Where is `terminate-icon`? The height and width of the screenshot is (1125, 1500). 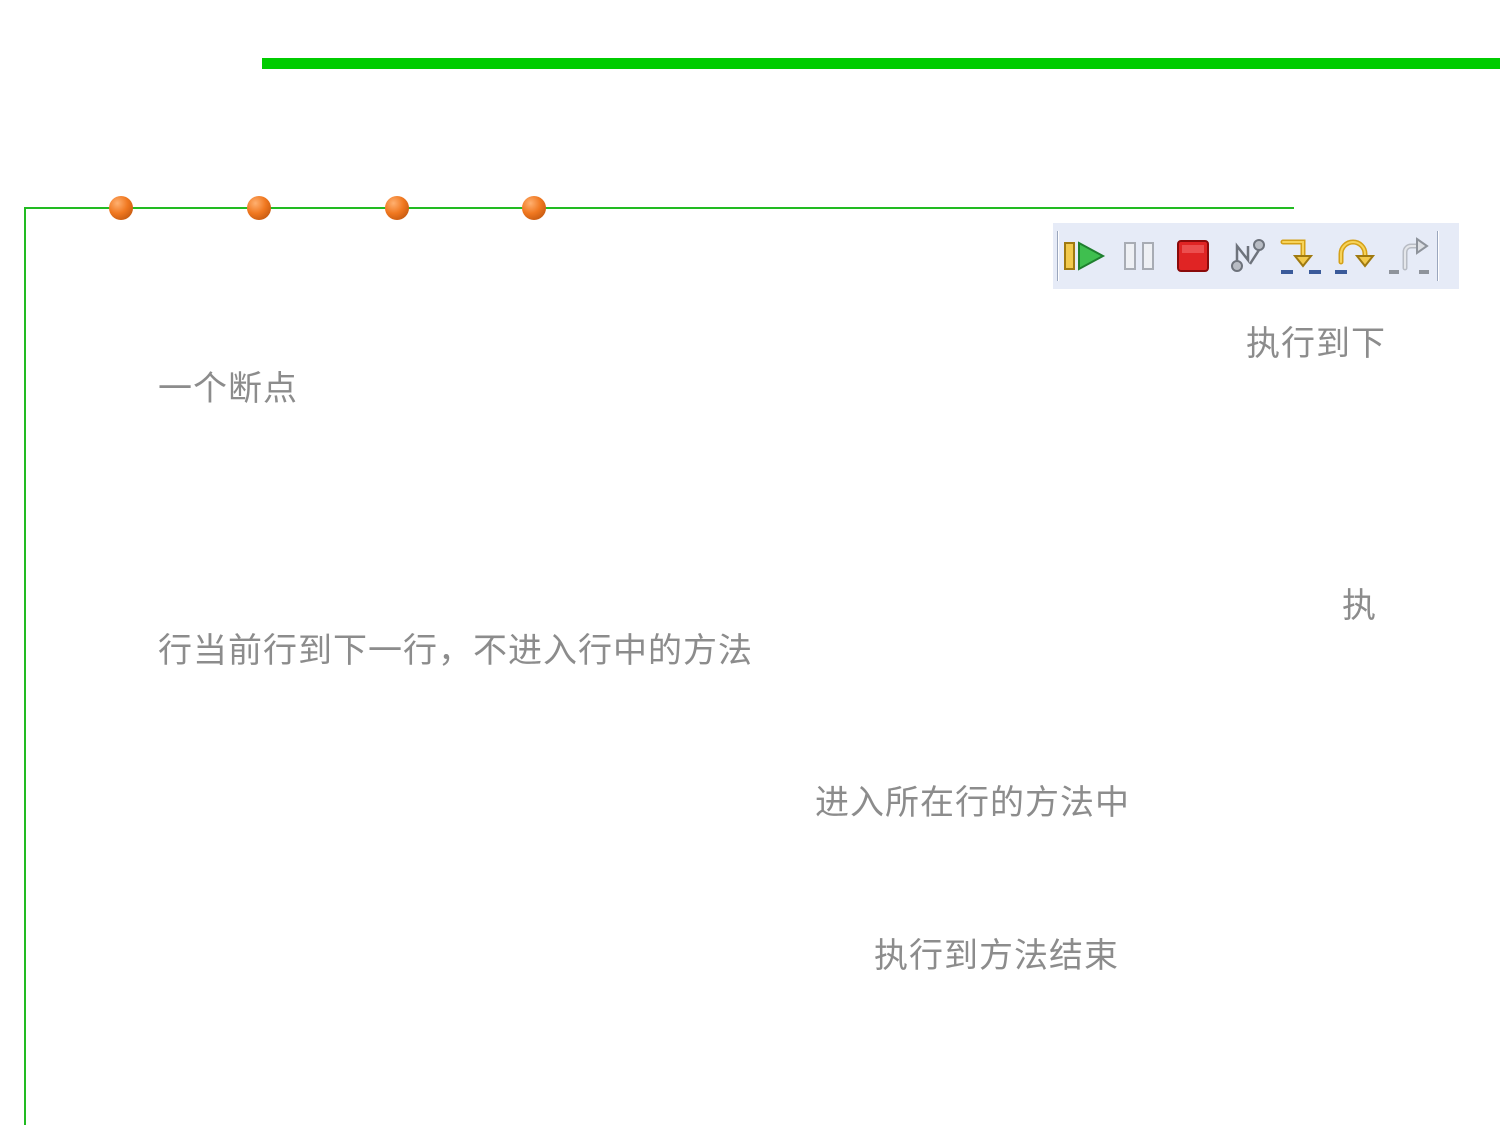
terminate-icon is located at coordinates (1194, 256).